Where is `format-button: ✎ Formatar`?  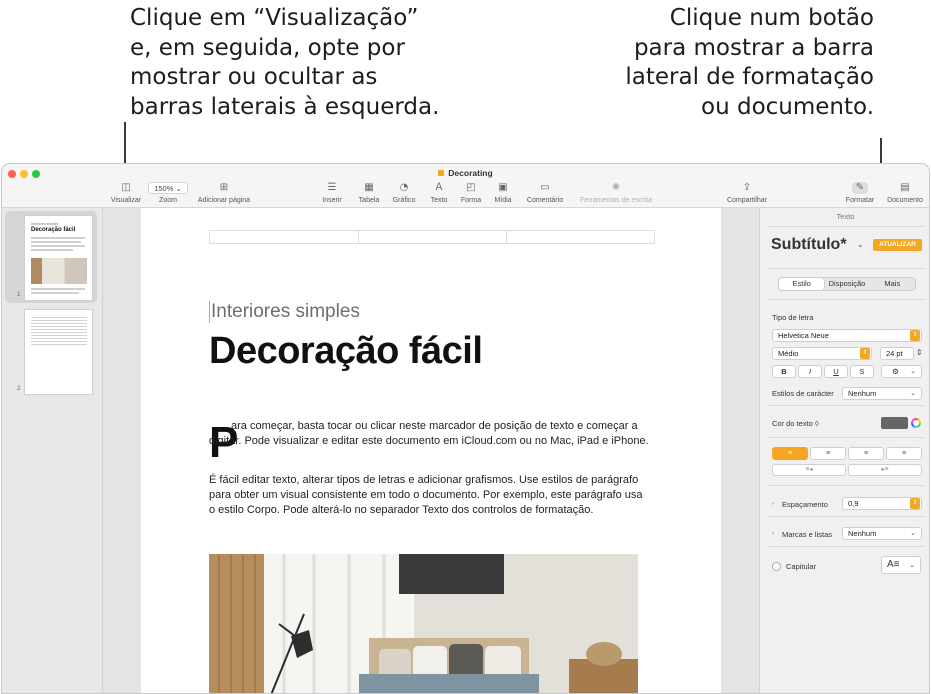
format-button: ✎ Formatar is located at coordinates (860, 193).